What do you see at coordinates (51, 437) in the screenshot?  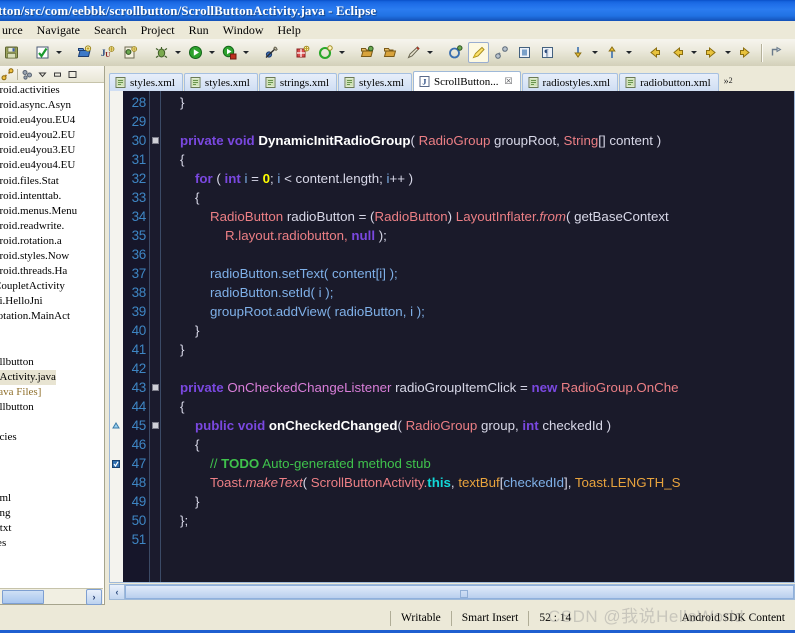 I see `explorer-item: ncies` at bounding box center [51, 437].